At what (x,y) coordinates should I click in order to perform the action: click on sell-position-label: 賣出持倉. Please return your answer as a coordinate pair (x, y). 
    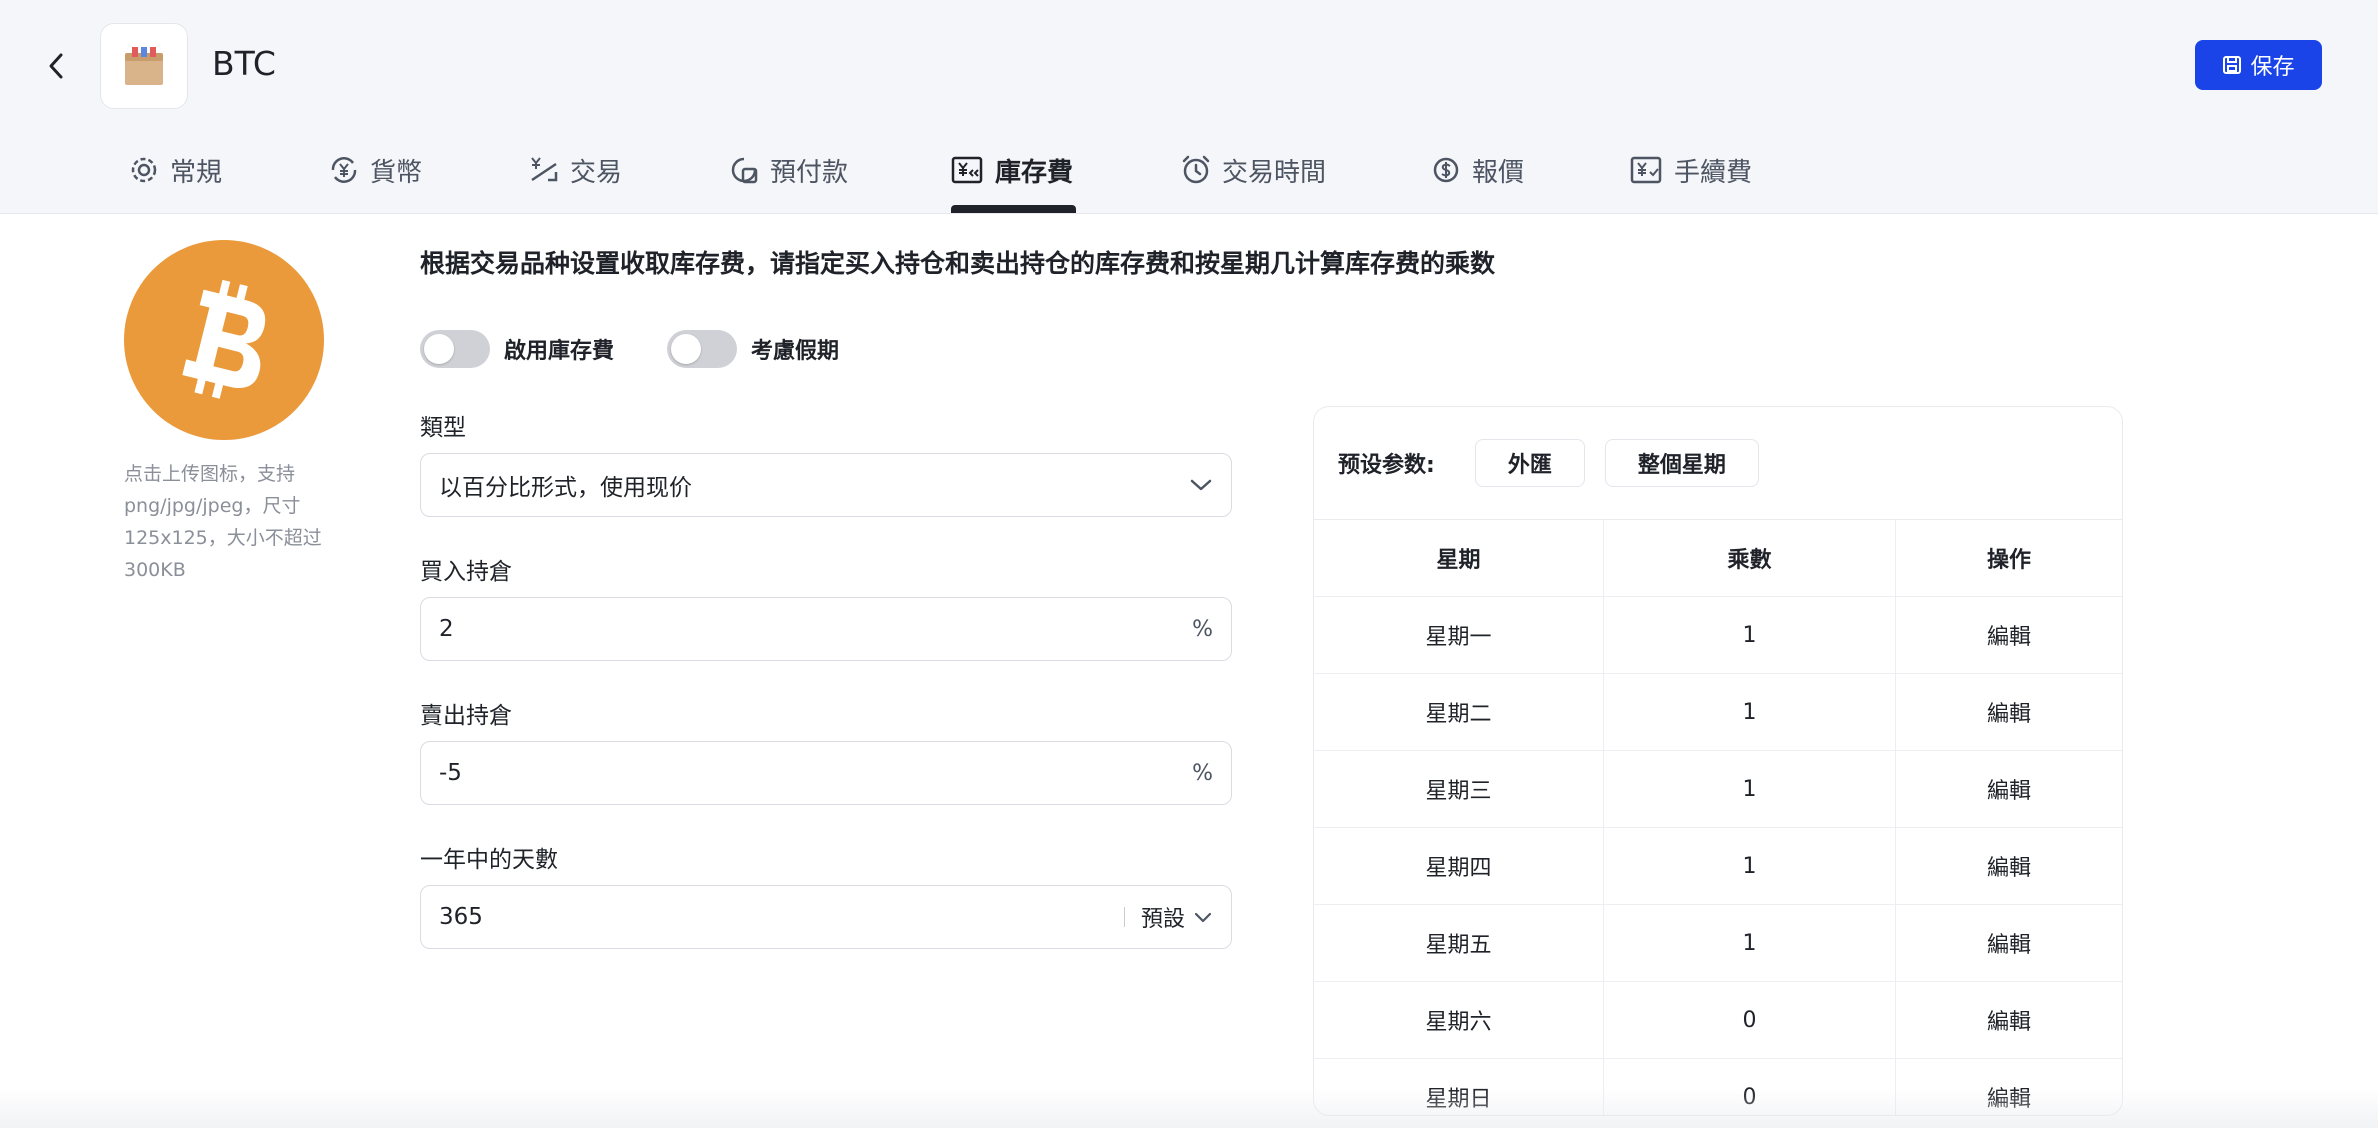
    Looking at the image, I should click on (466, 716).